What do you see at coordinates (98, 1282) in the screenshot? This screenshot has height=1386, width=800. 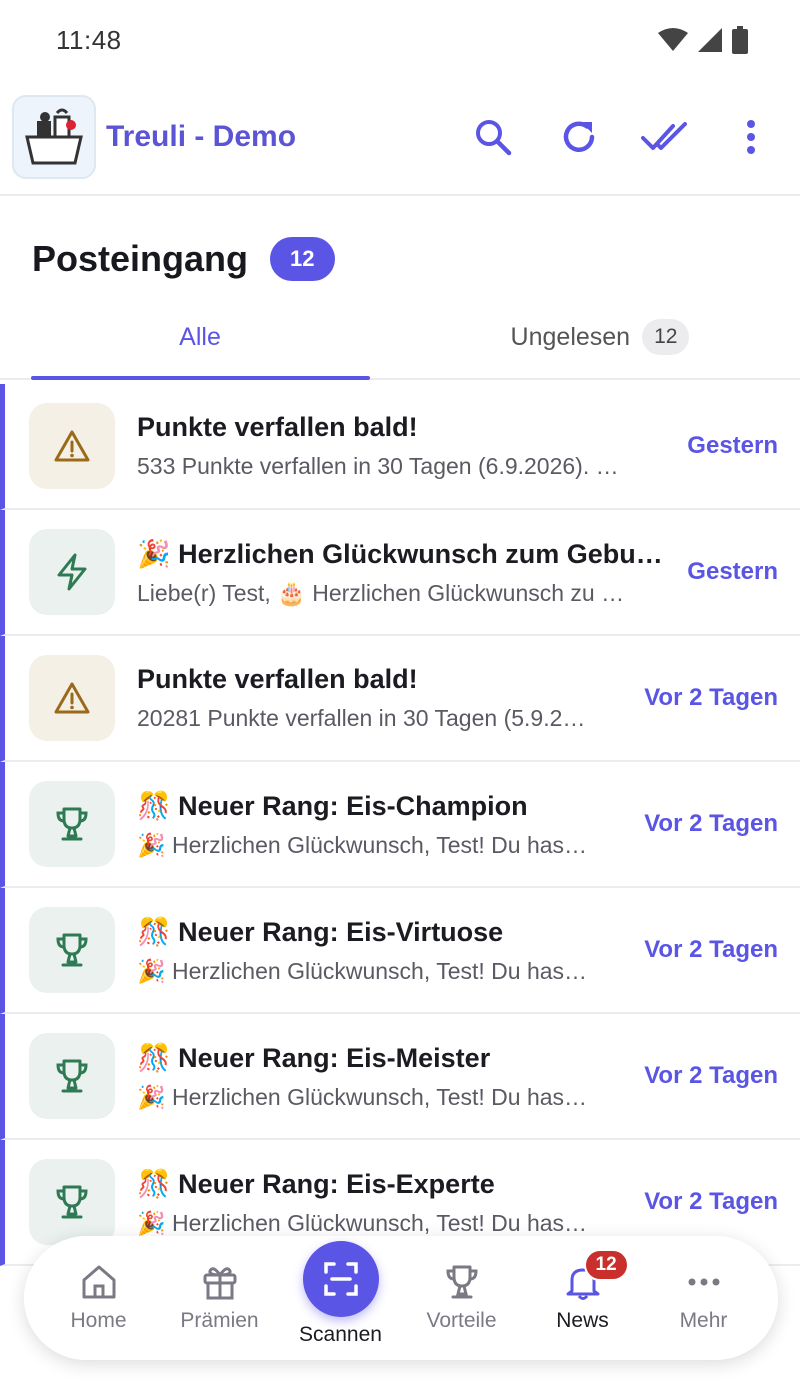 I see `home-icon` at bounding box center [98, 1282].